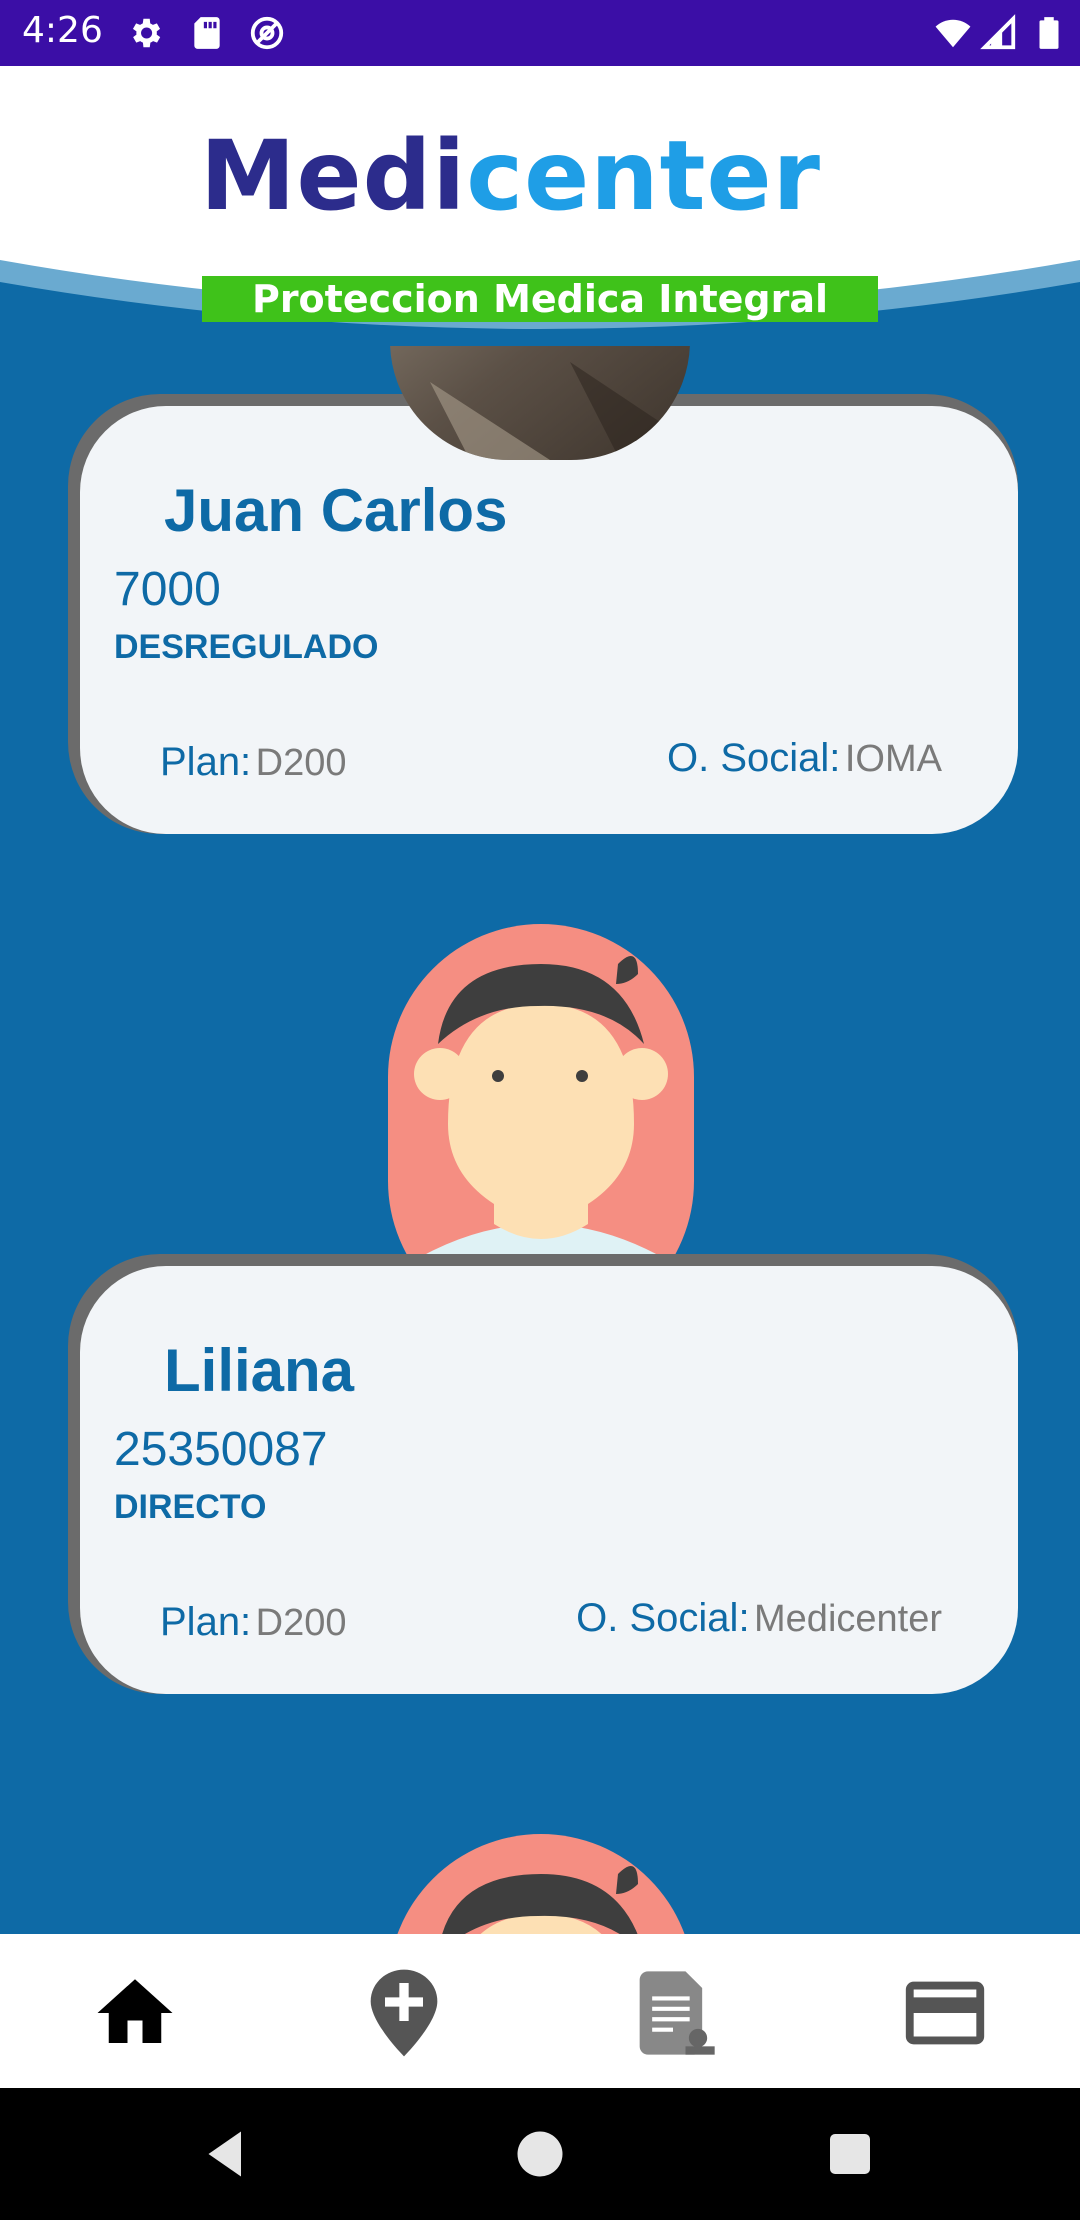 Image resolution: width=1080 pixels, height=2220 pixels. Describe the element at coordinates (259, 1370) in the screenshot. I see `member-name: Liliana` at that location.